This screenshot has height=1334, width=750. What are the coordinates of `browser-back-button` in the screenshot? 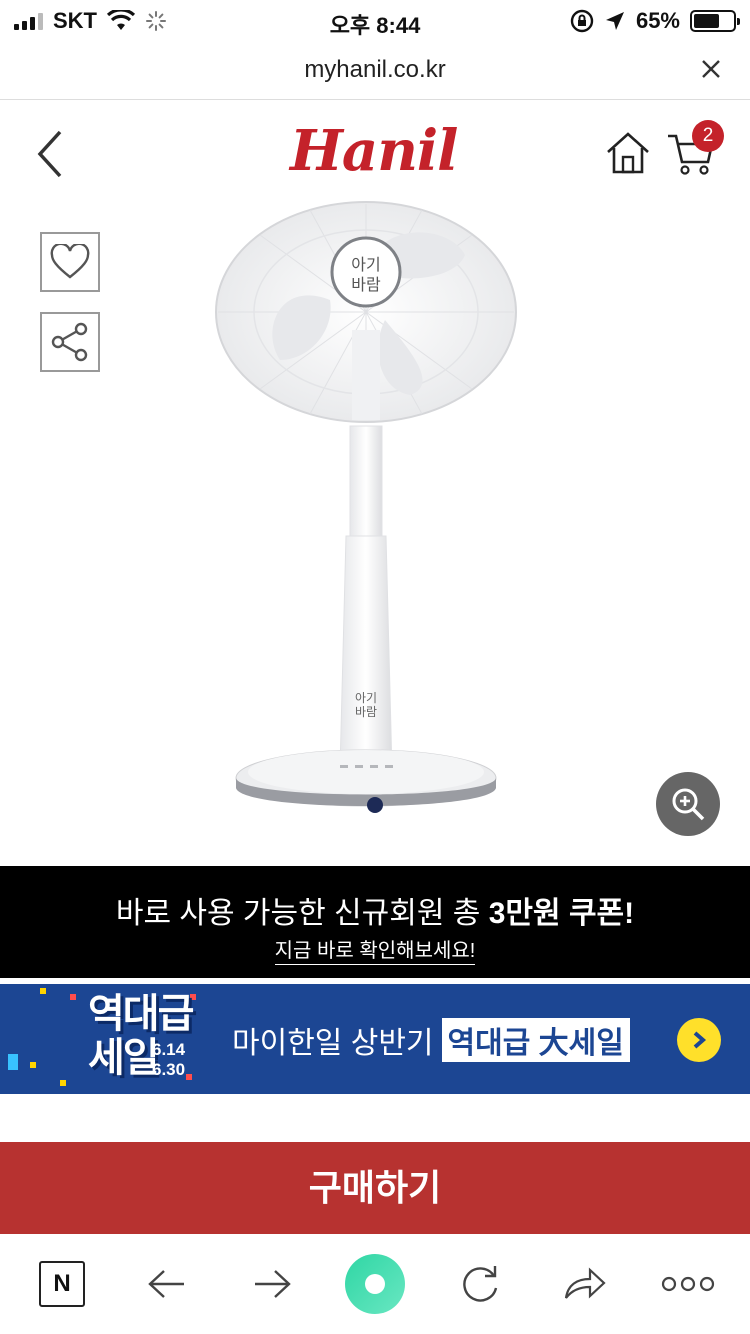 It's located at (167, 1284).